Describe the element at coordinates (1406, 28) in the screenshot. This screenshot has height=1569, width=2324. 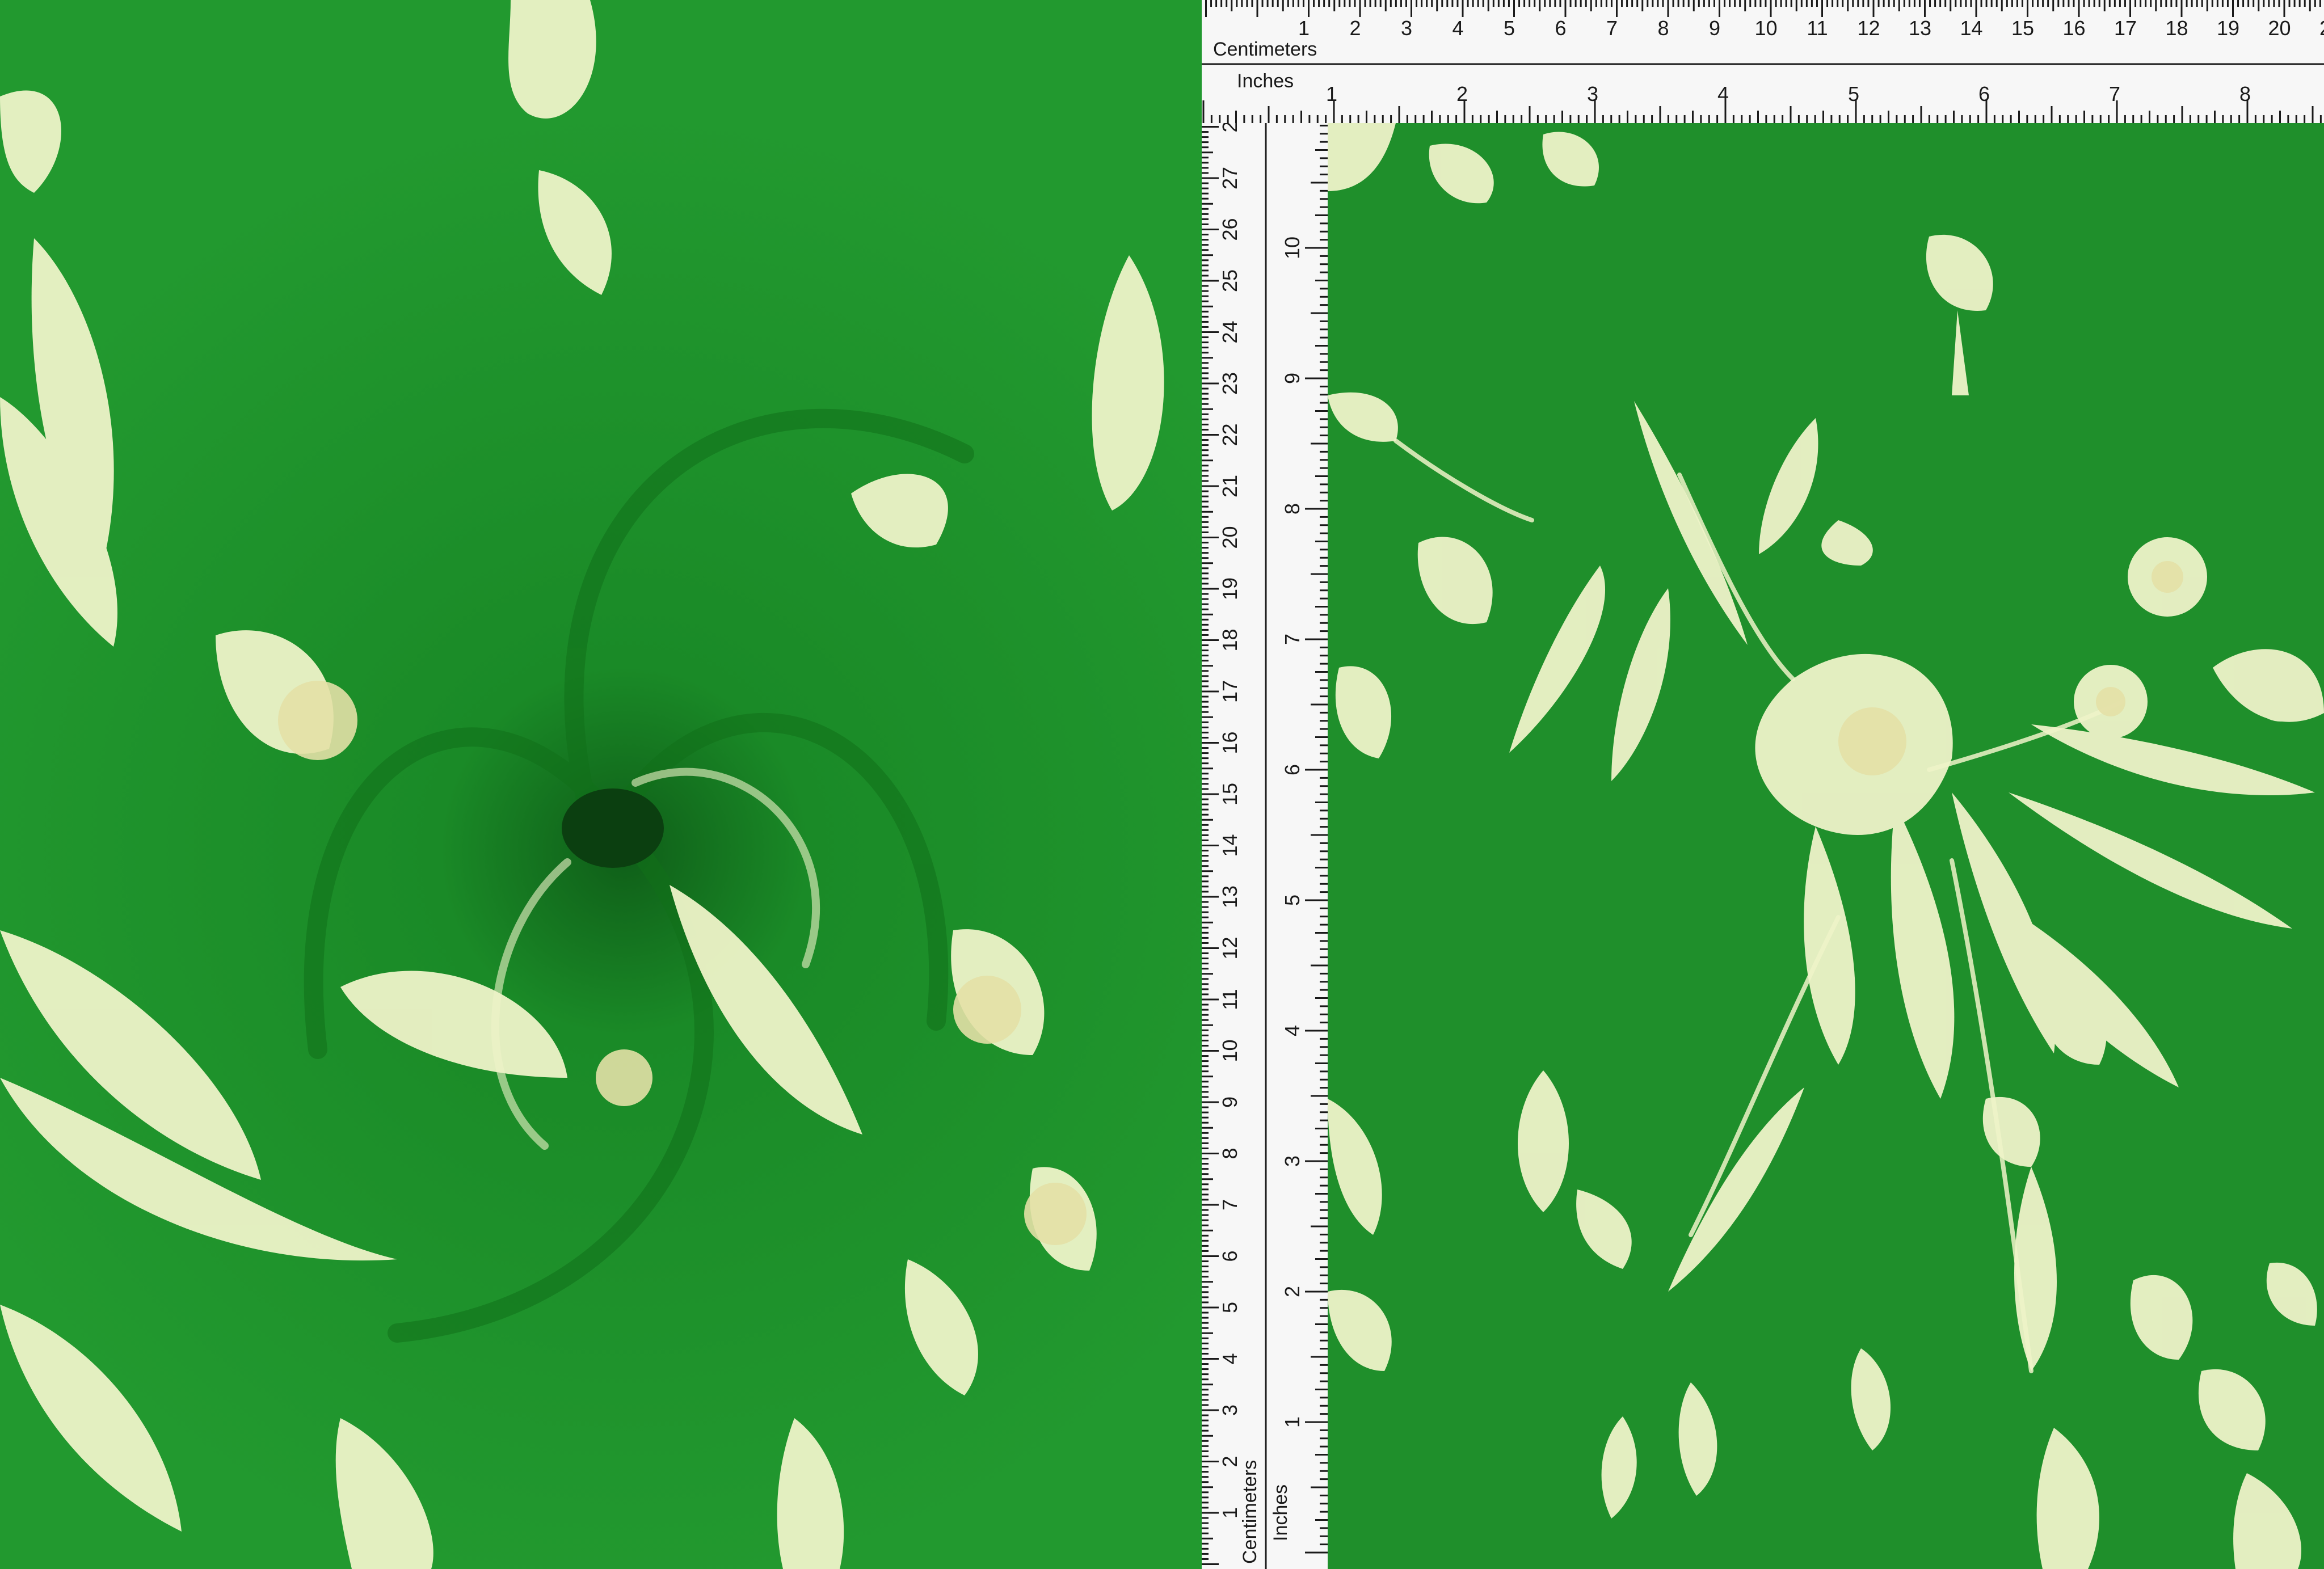
I see `ruler-top-cm-number: 3` at that location.